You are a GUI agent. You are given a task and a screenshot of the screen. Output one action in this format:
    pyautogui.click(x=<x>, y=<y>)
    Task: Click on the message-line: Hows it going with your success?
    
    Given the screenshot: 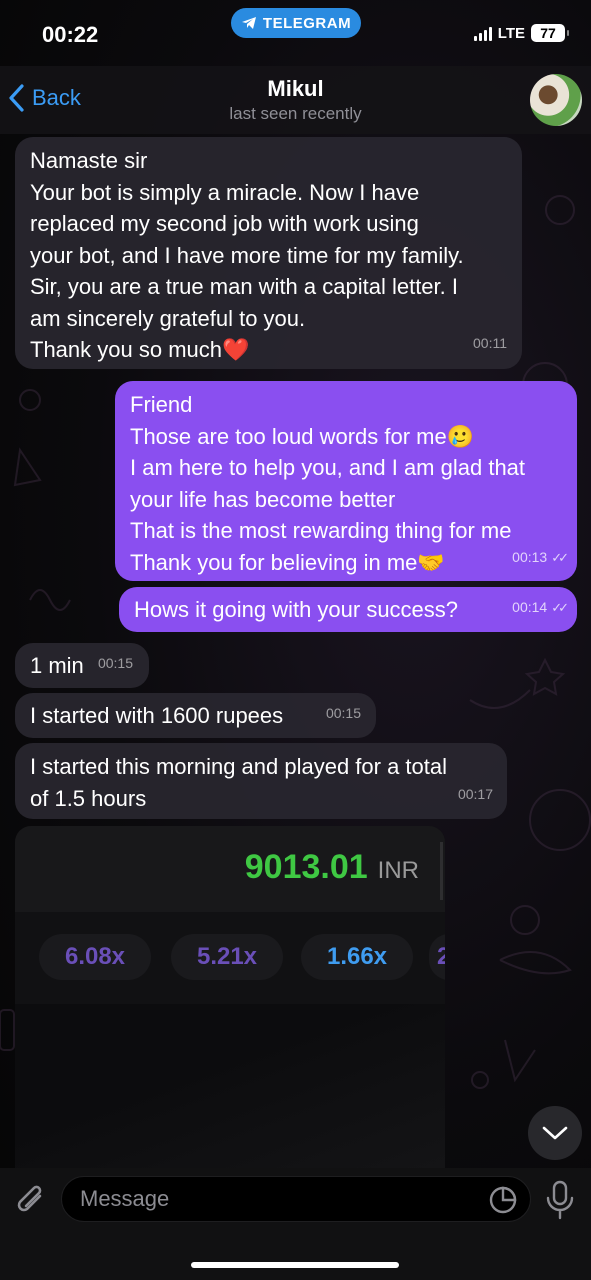 What is the action you would take?
    pyautogui.click(x=296, y=609)
    